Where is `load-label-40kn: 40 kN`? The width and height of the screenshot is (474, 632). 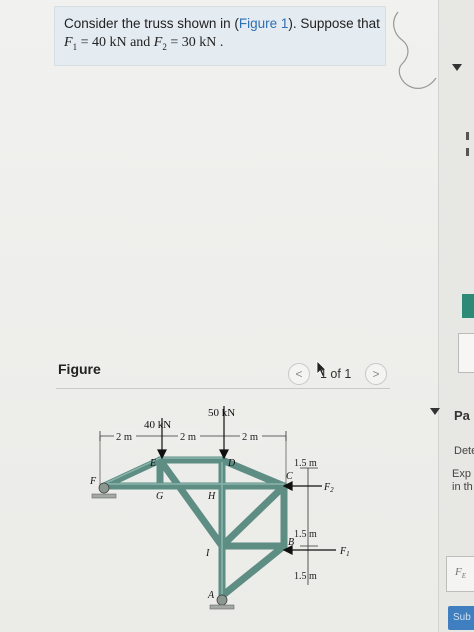
load-label-40kn: 40 kN is located at coordinates (157, 425).